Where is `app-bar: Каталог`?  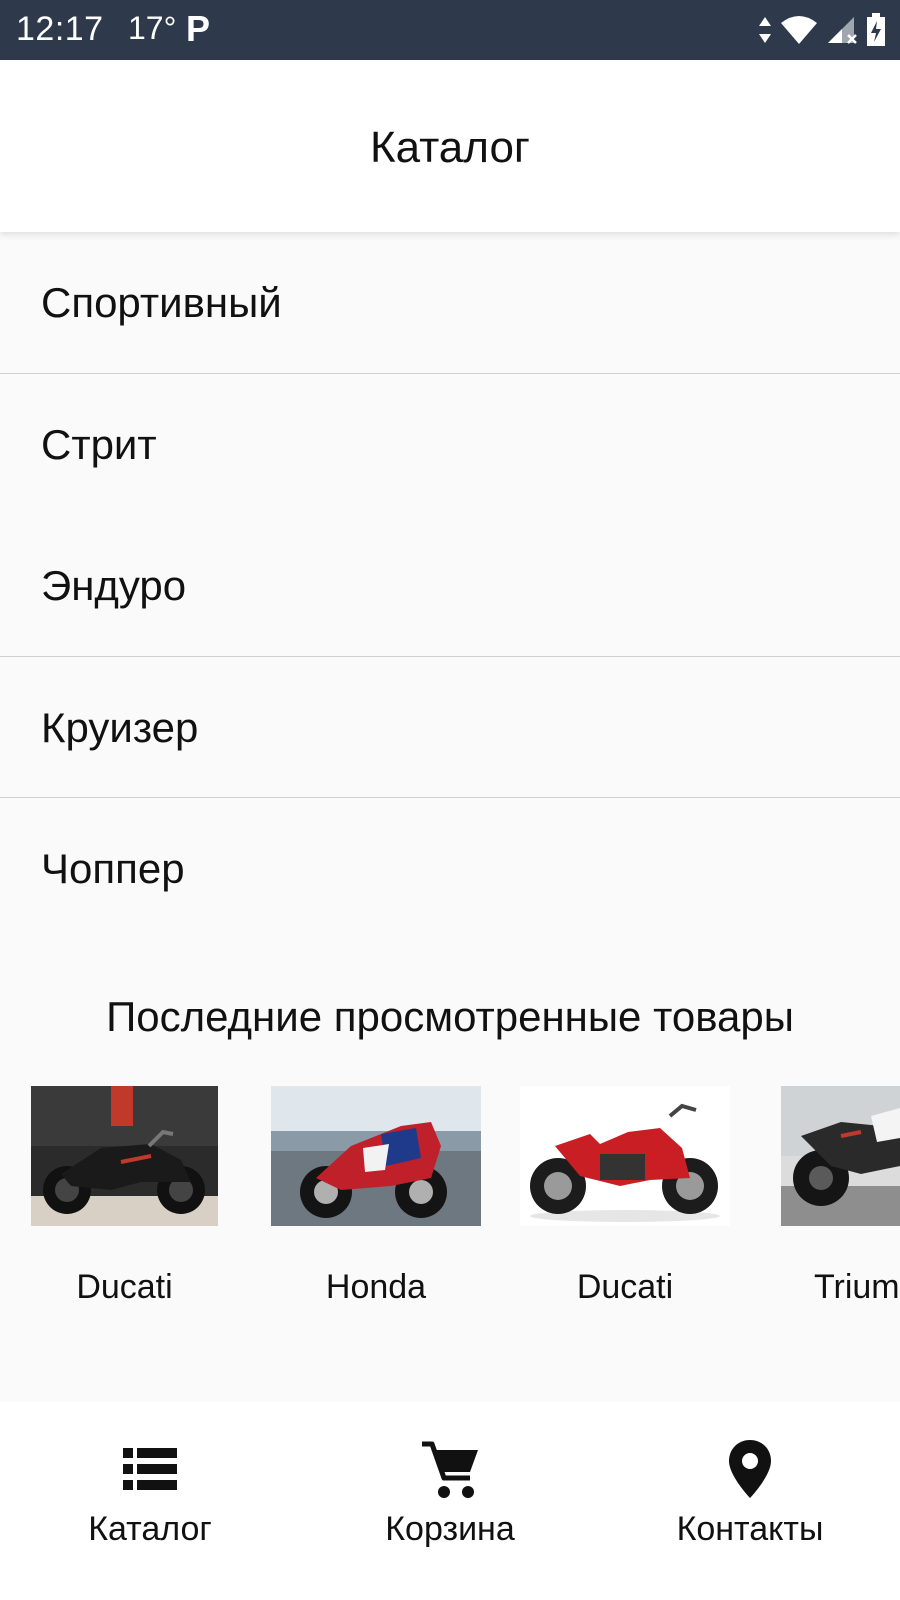 app-bar: Каталог is located at coordinates (450, 146).